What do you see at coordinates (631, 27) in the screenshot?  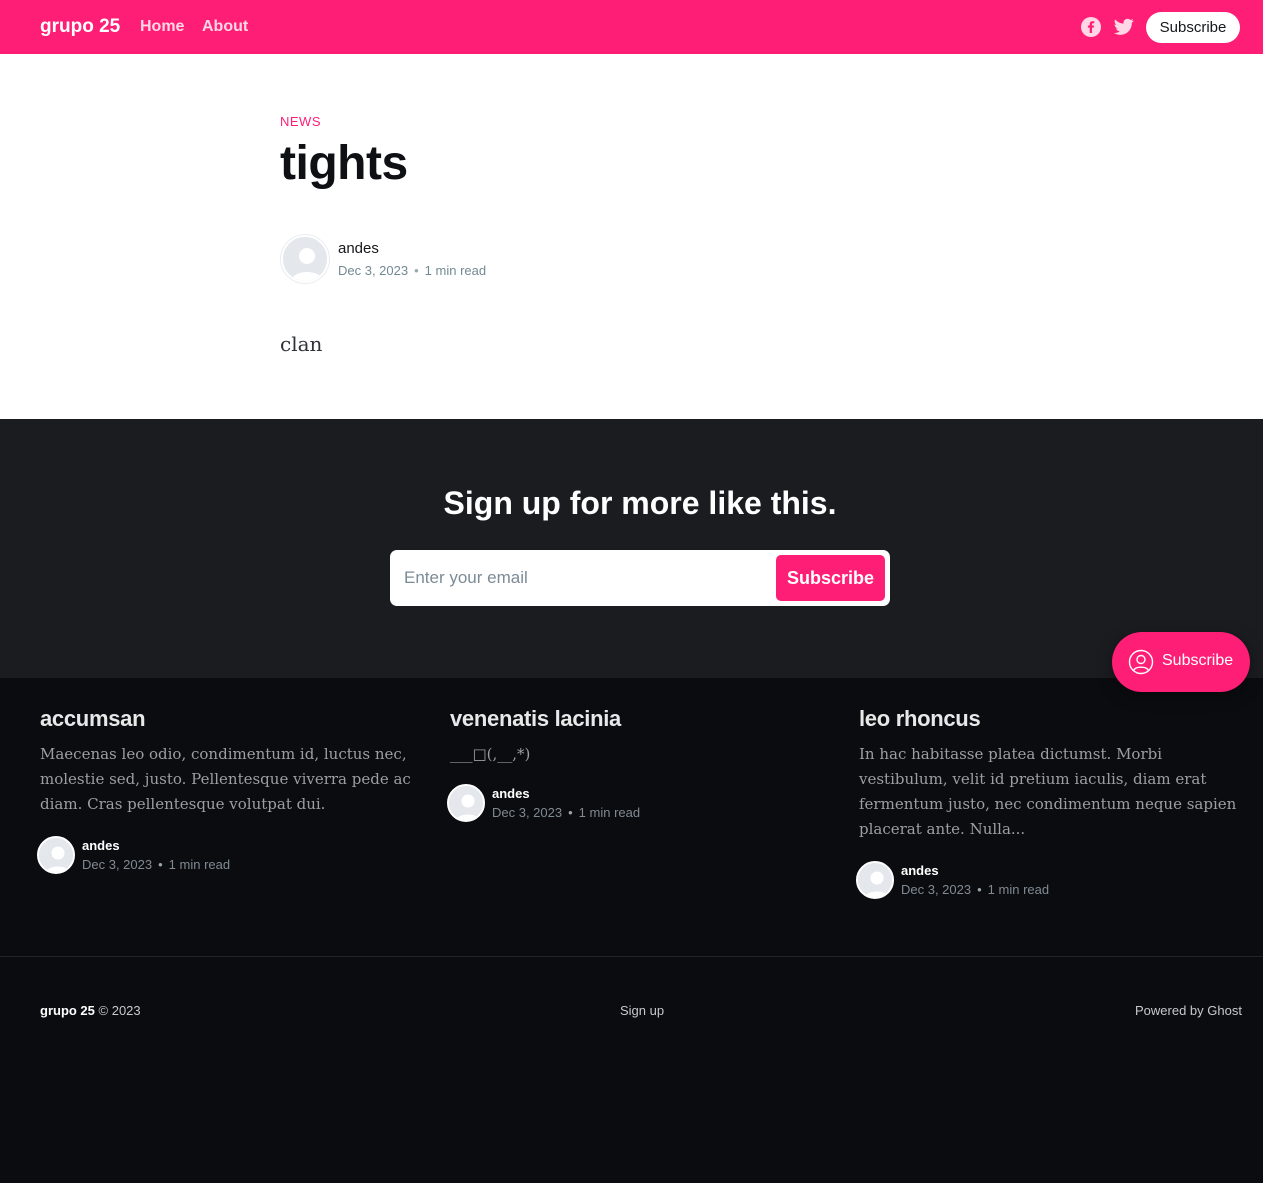 I see `site-header: grupo 25 Home About Subscribe` at bounding box center [631, 27].